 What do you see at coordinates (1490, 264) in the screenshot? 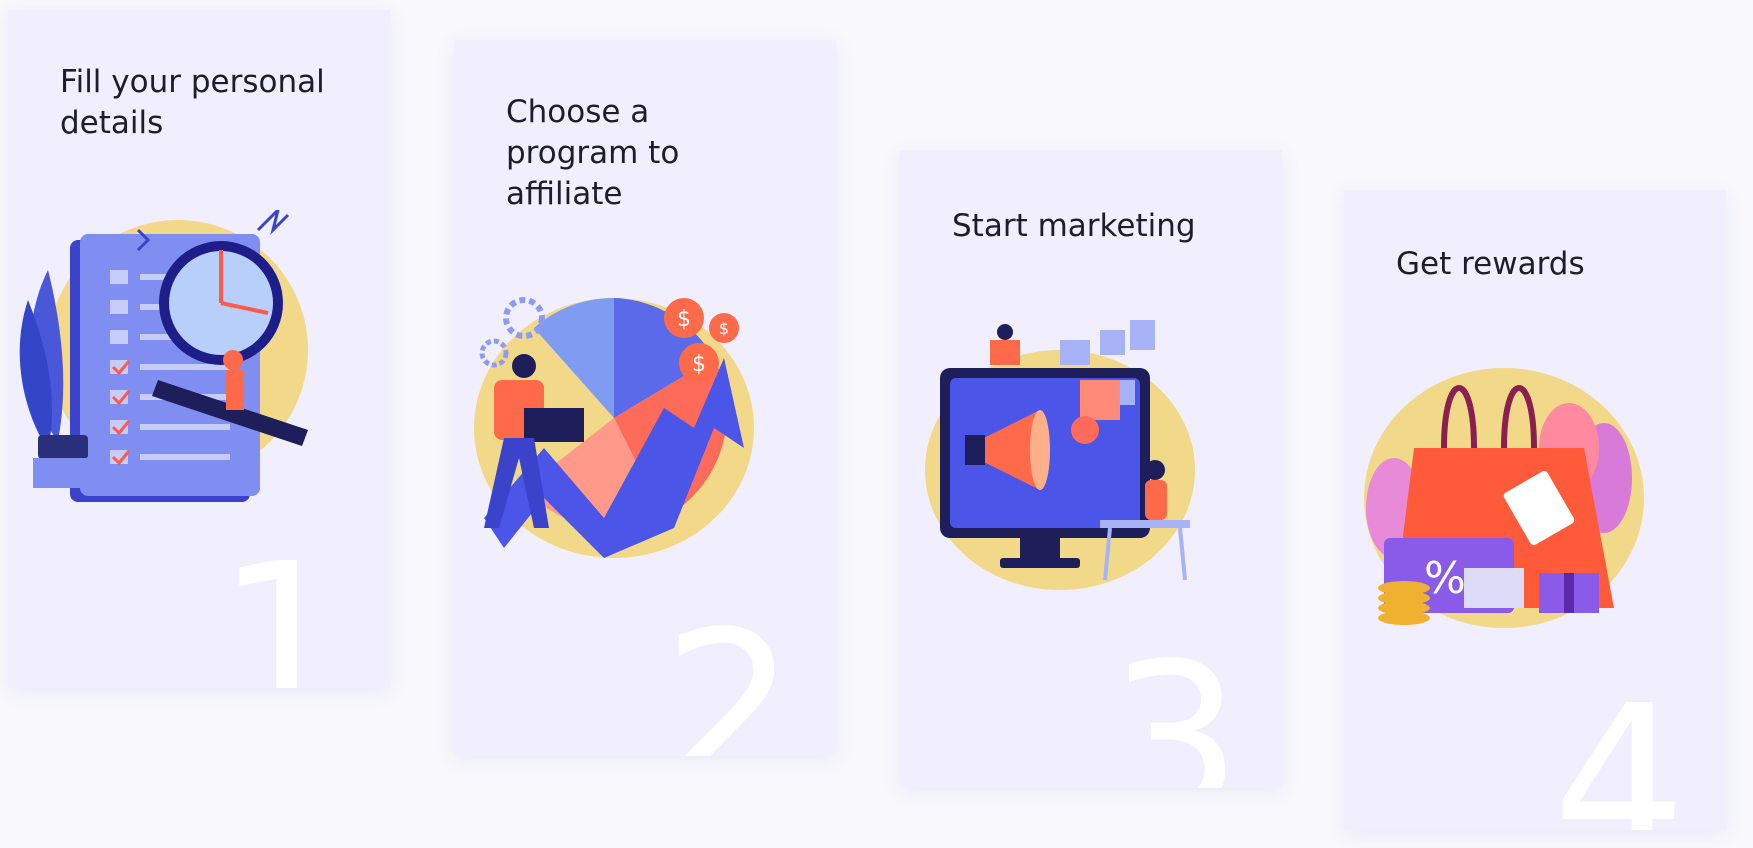
I see `step-title-4: Get rewards` at bounding box center [1490, 264].